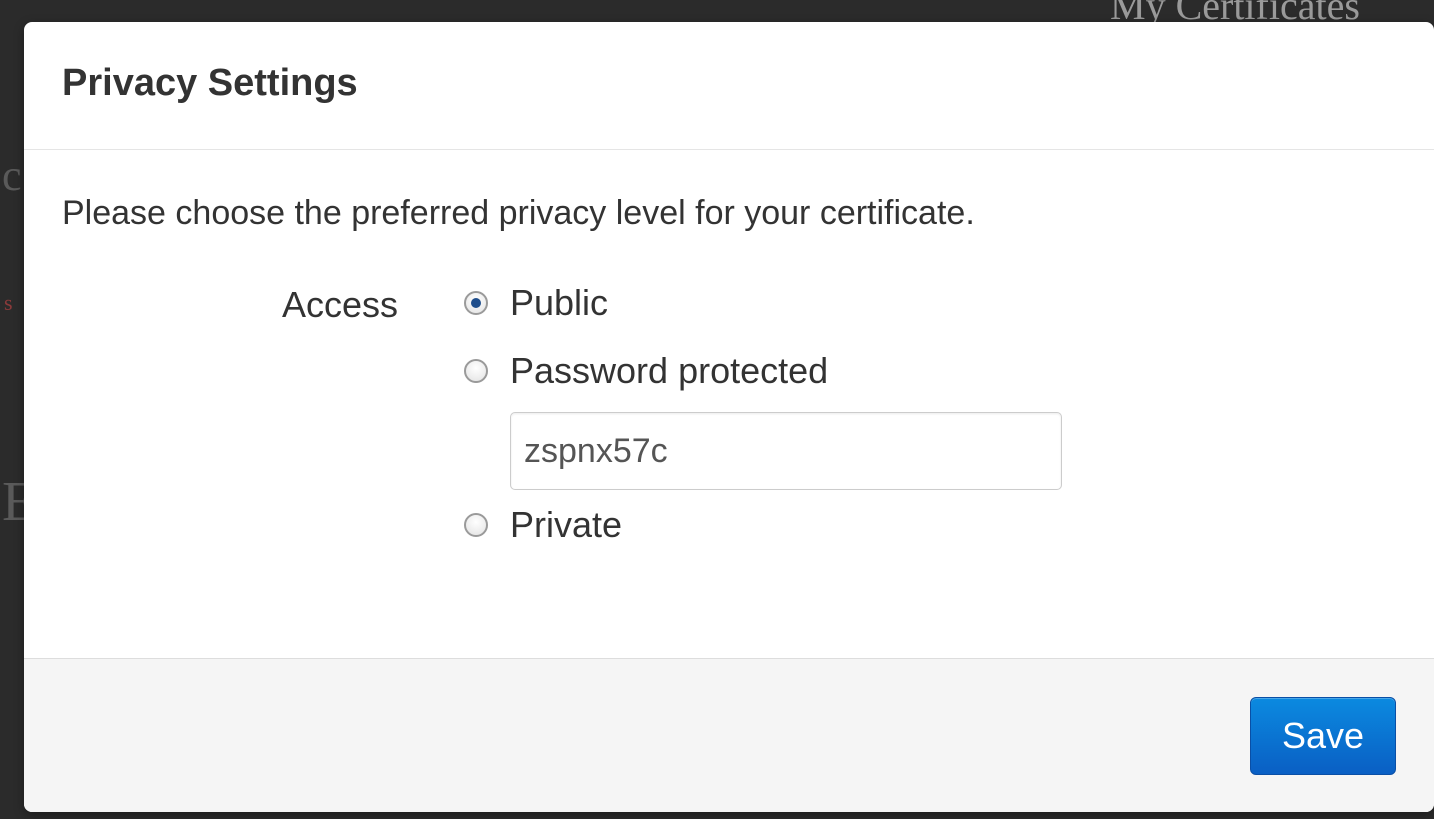 Image resolution: width=1434 pixels, height=819 pixels. What do you see at coordinates (210, 83) in the screenshot?
I see `modal-title: Privacy Settings` at bounding box center [210, 83].